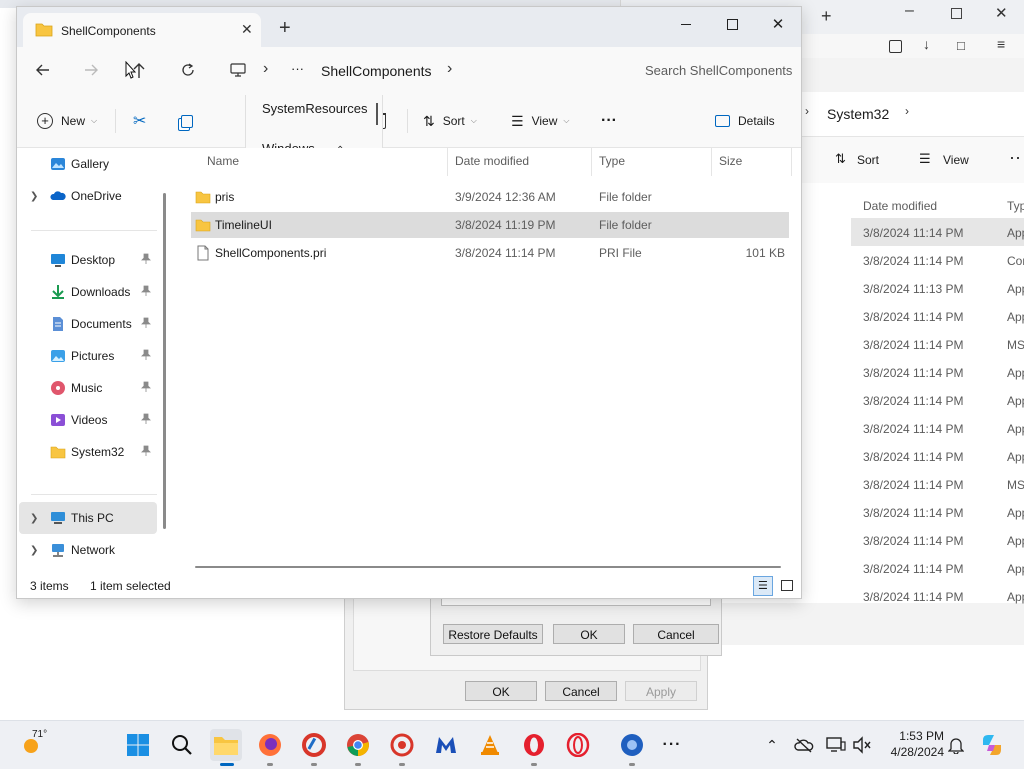 The height and width of the screenshot is (769, 1024). Describe the element at coordinates (732, 24) in the screenshot. I see `maximize-button` at that location.